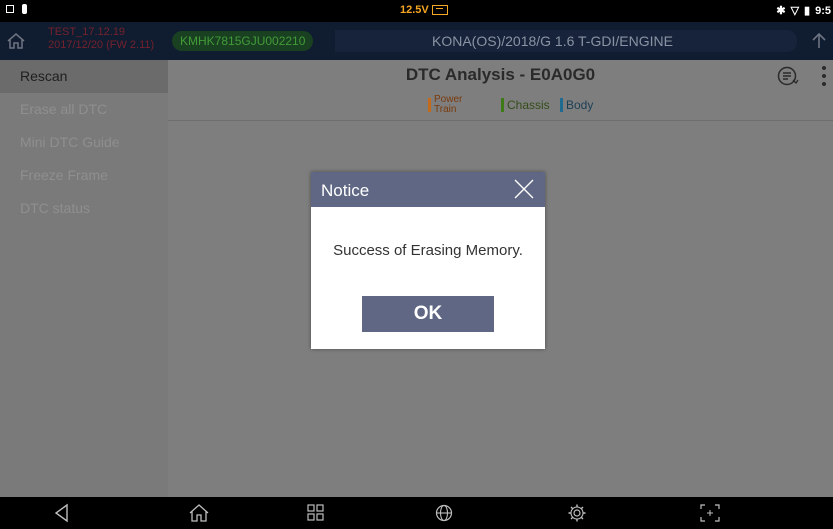  I want to click on ok-button: OK, so click(428, 314).